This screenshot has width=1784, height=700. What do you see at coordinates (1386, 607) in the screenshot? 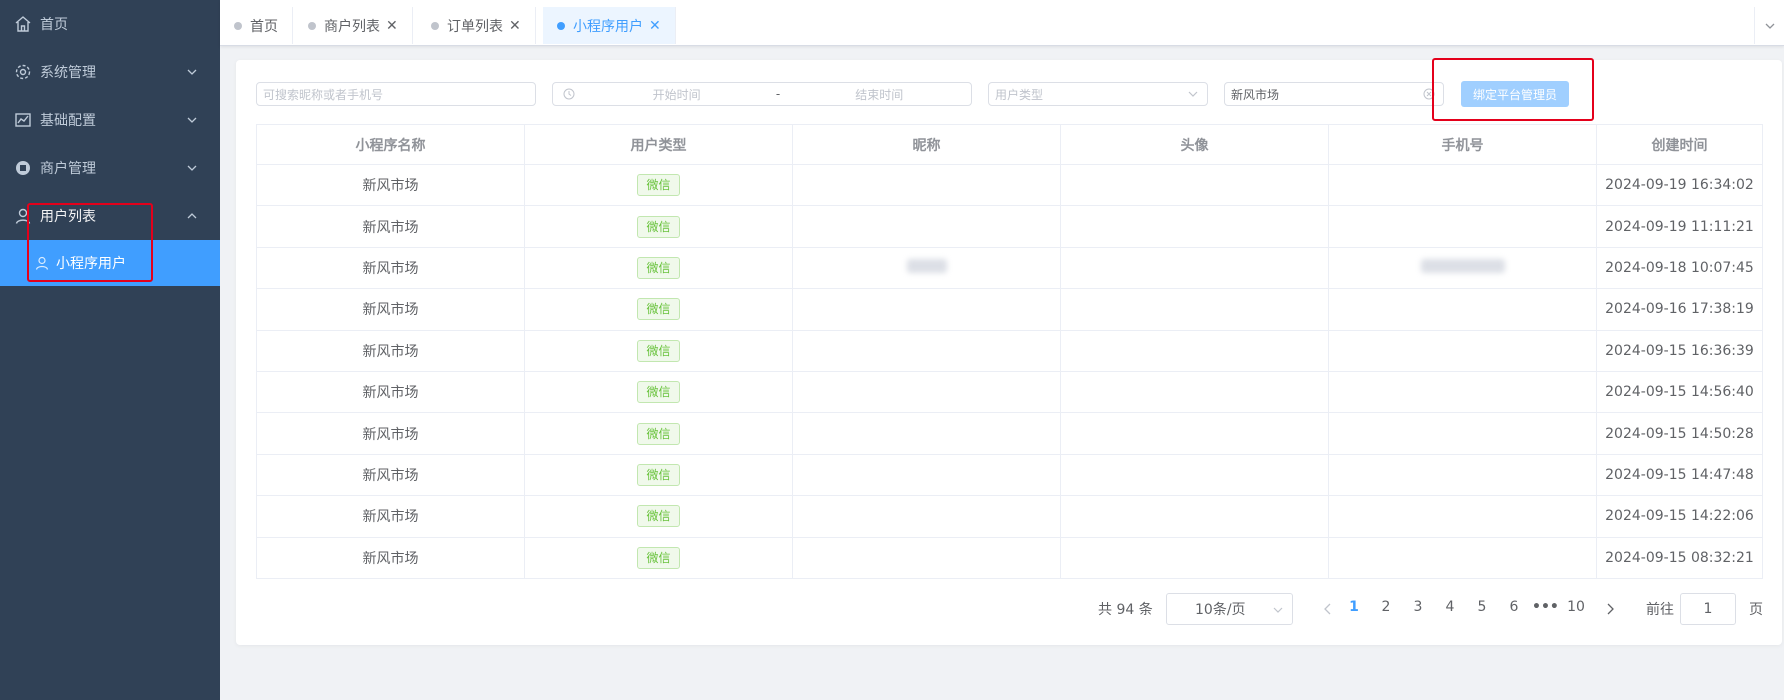
I see `page-number: 2` at bounding box center [1386, 607].